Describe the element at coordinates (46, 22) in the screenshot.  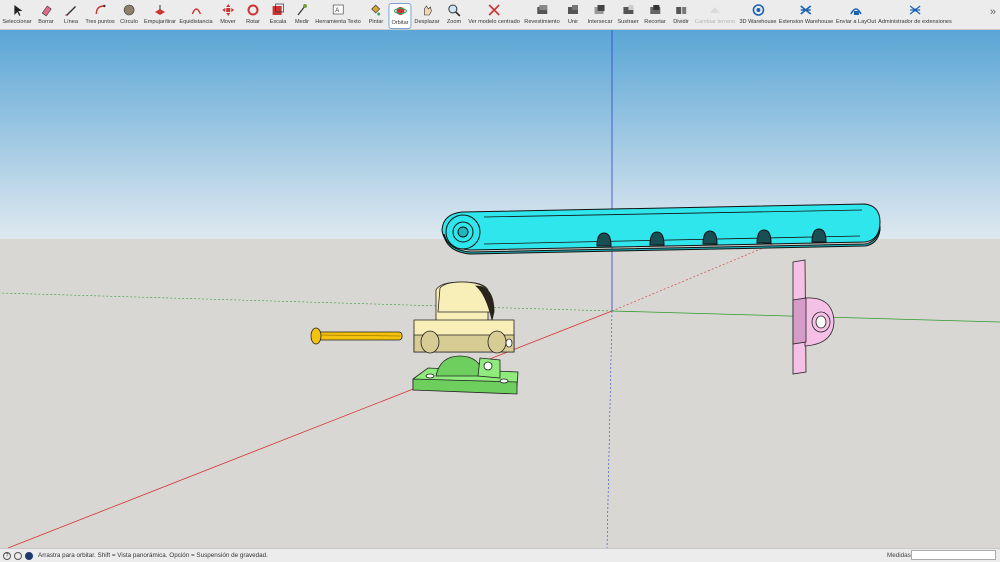
I see `tool-label: Borrar` at that location.